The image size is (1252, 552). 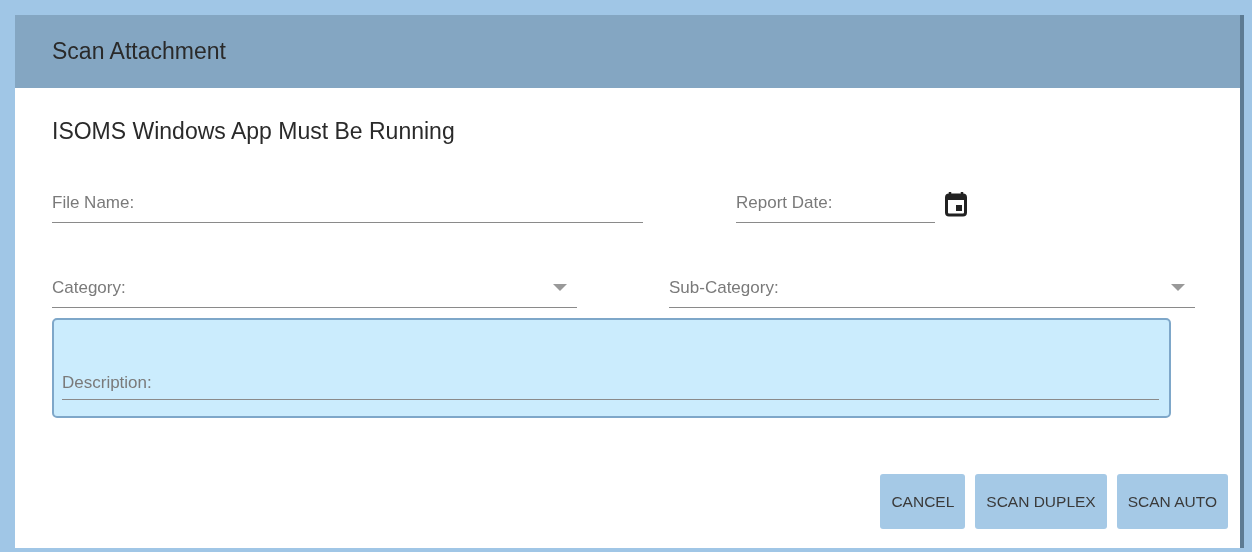 I want to click on calendar-icon, so click(x=956, y=204).